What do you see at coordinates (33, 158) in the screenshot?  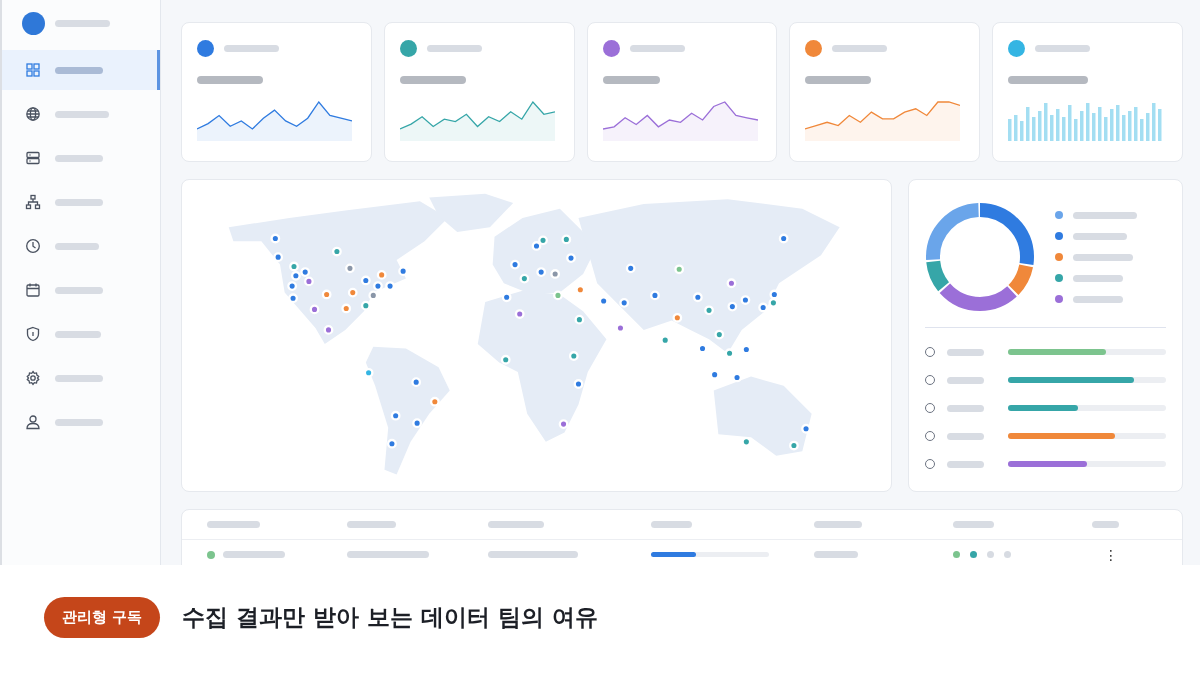 I see `server-icon` at bounding box center [33, 158].